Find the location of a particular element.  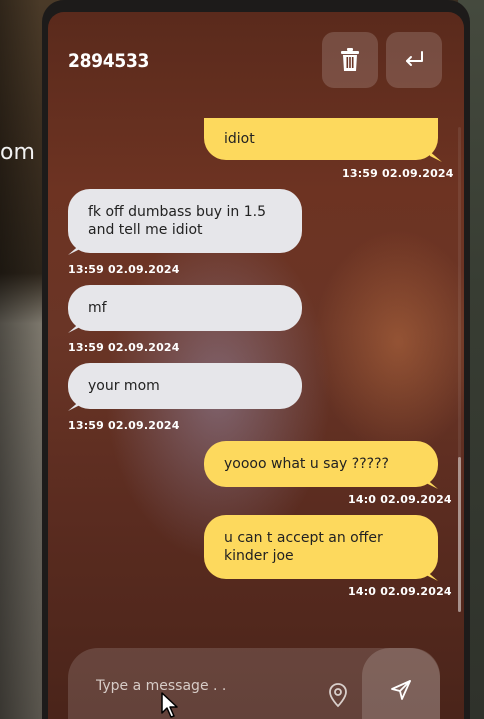

message-bubble-incoming: mf is located at coordinates (185, 308).